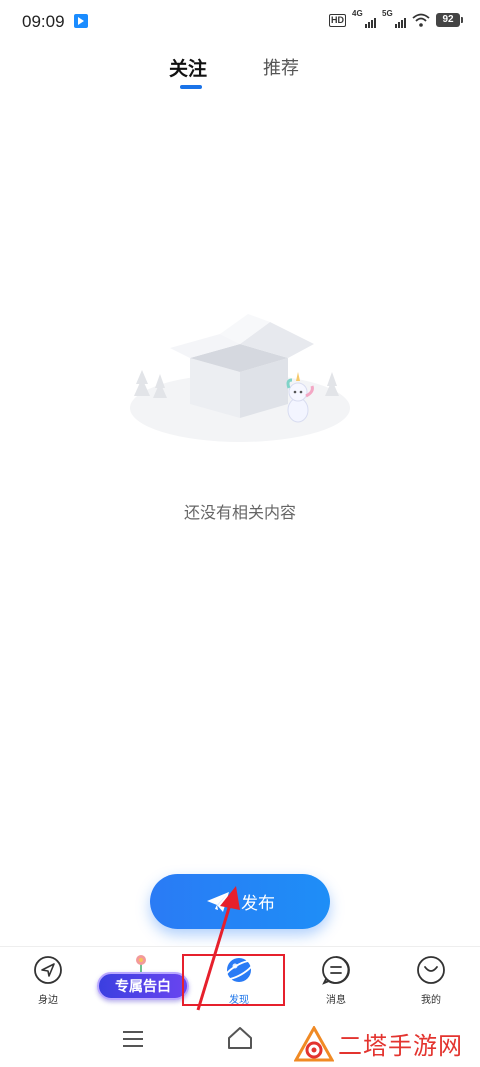  Describe the element at coordinates (281, 67) in the screenshot. I see `tab-recommend: 推荐` at that location.